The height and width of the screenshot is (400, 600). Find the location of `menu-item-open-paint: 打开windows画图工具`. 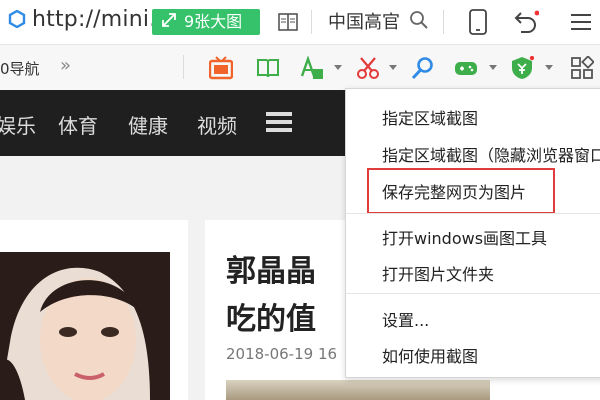

menu-item-open-paint: 打开windows画图工具 is located at coordinates (464, 237).